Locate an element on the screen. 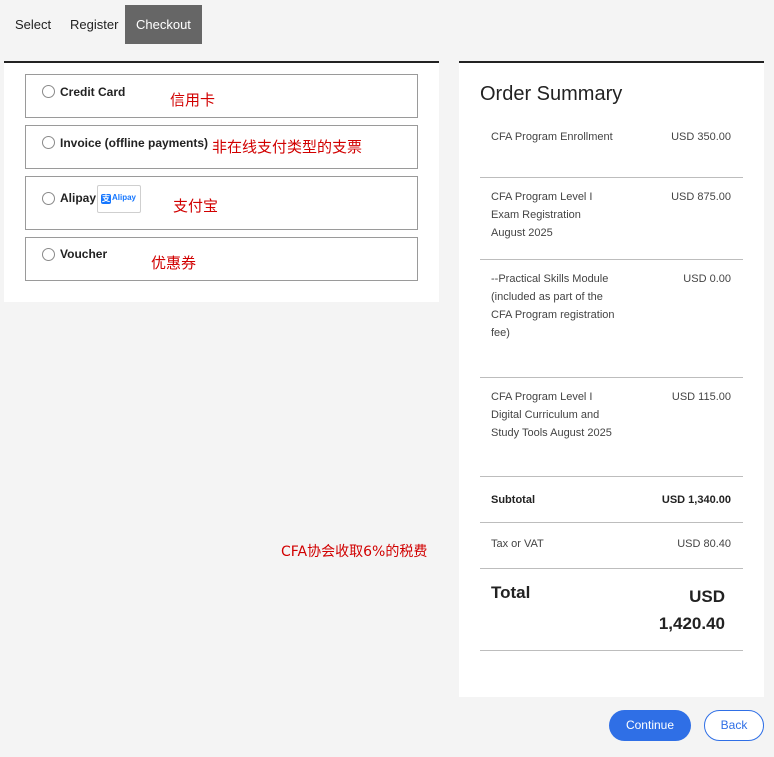 The width and height of the screenshot is (774, 757). payment-option-label: Credit Card is located at coordinates (93, 92).